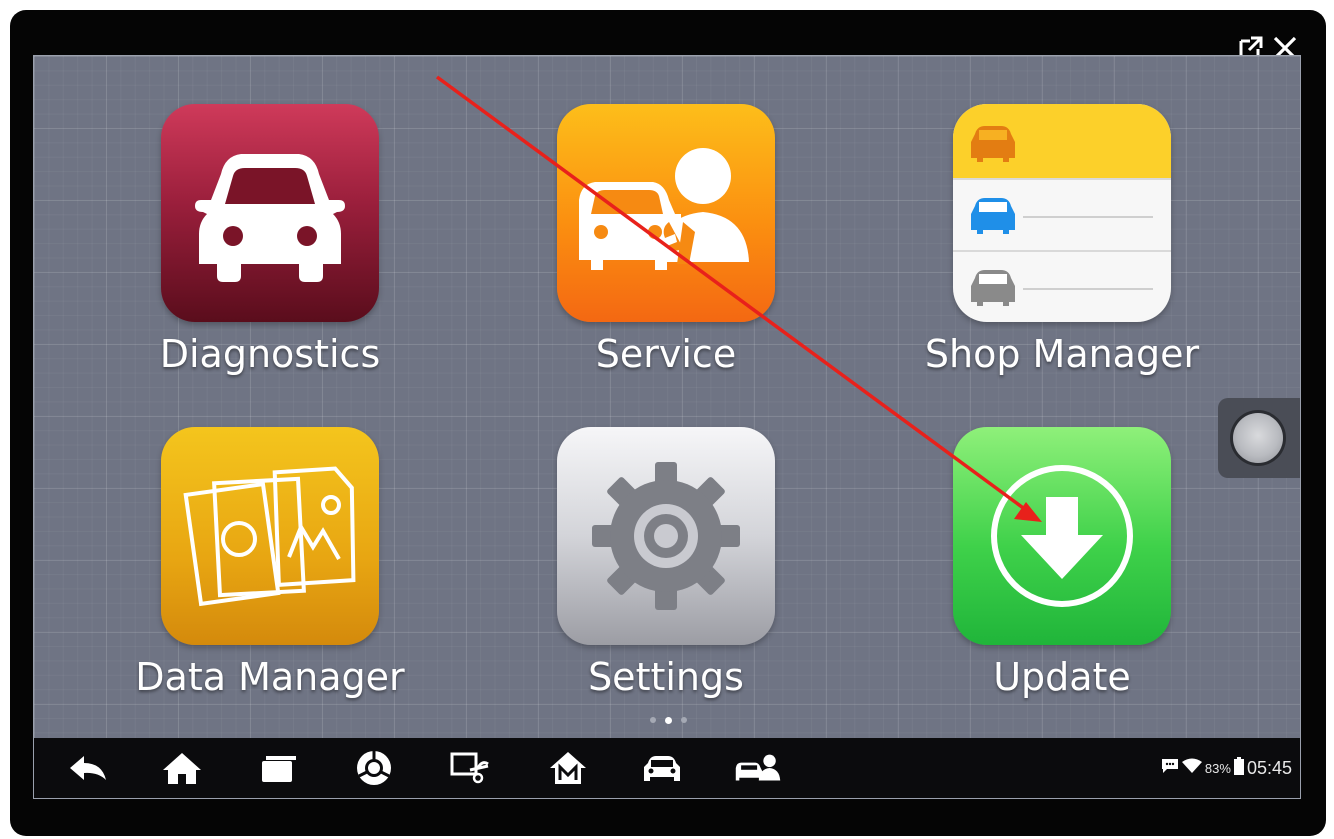 This screenshot has width=1334, height=839. Describe the element at coordinates (758, 768) in the screenshot. I see `service-tech-icon` at that location.